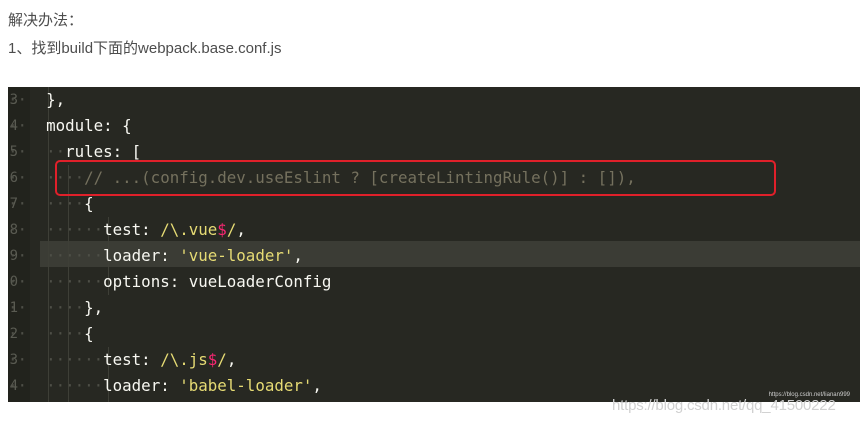  What do you see at coordinates (170, 281) in the screenshot?
I see `code-line: ·· ······options: vueLoaderConfig` at bounding box center [170, 281].